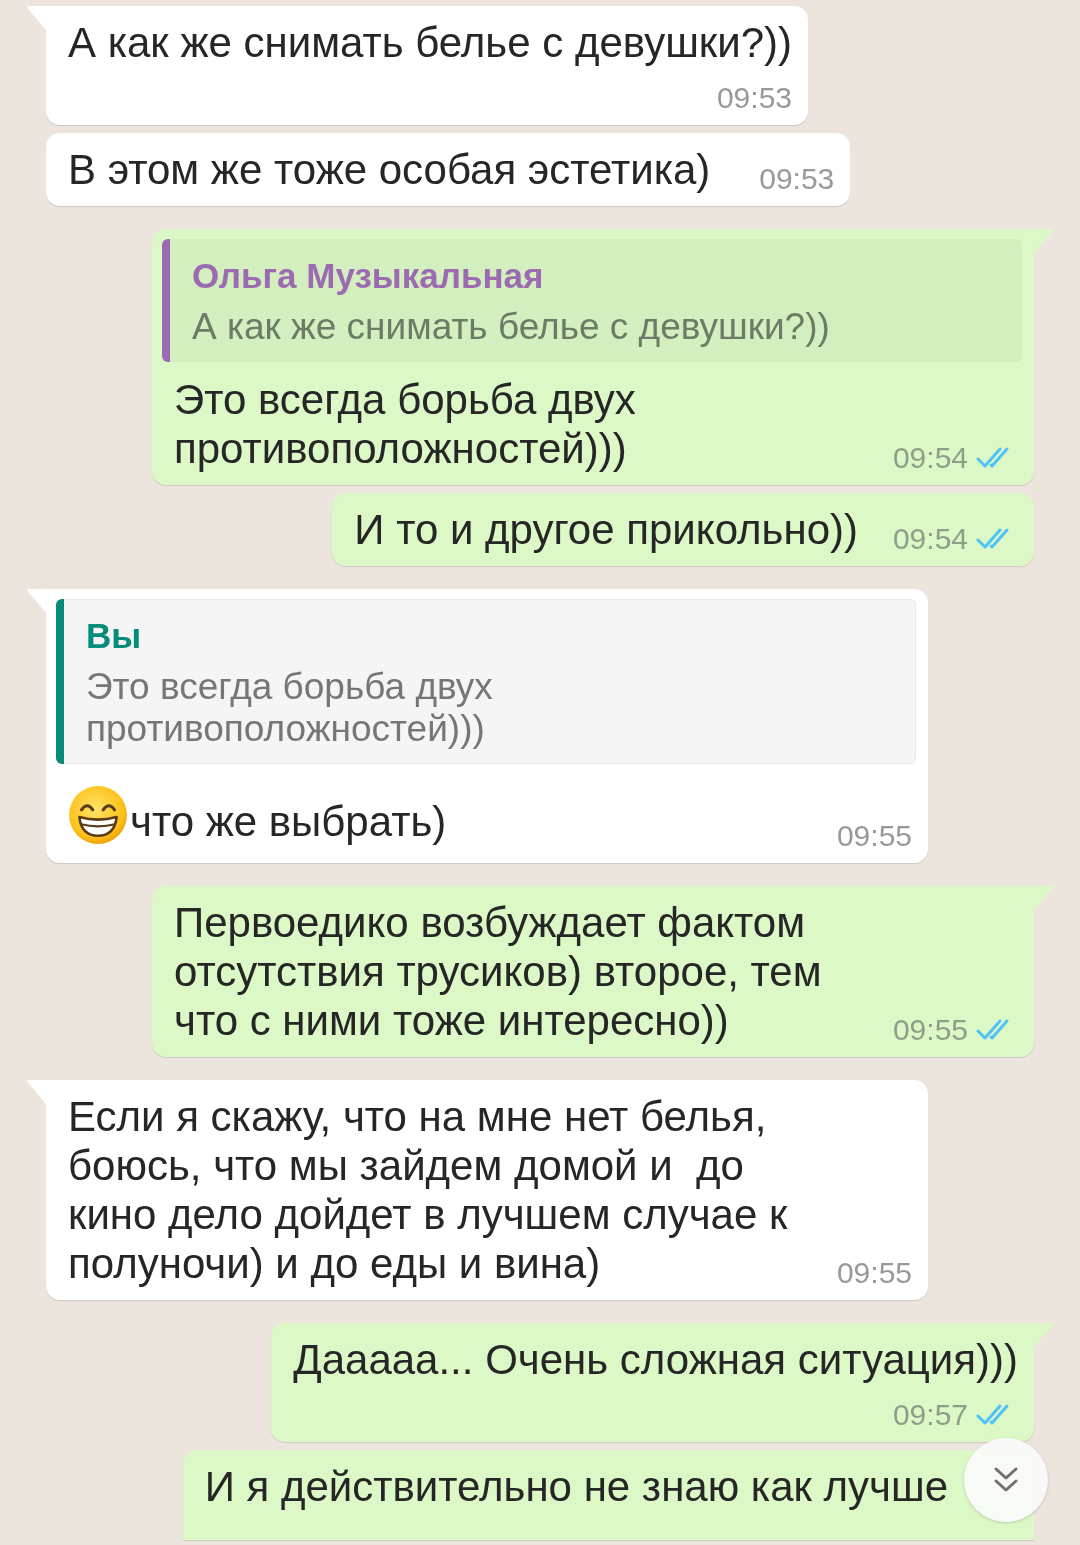 Image resolution: width=1080 pixels, height=1545 pixels. Describe the element at coordinates (498, 971) in the screenshot. I see `message-text: Первоедико возбуждает фактом отсутствия трусиков) второе, тем что с ними тоже интересно))` at that location.